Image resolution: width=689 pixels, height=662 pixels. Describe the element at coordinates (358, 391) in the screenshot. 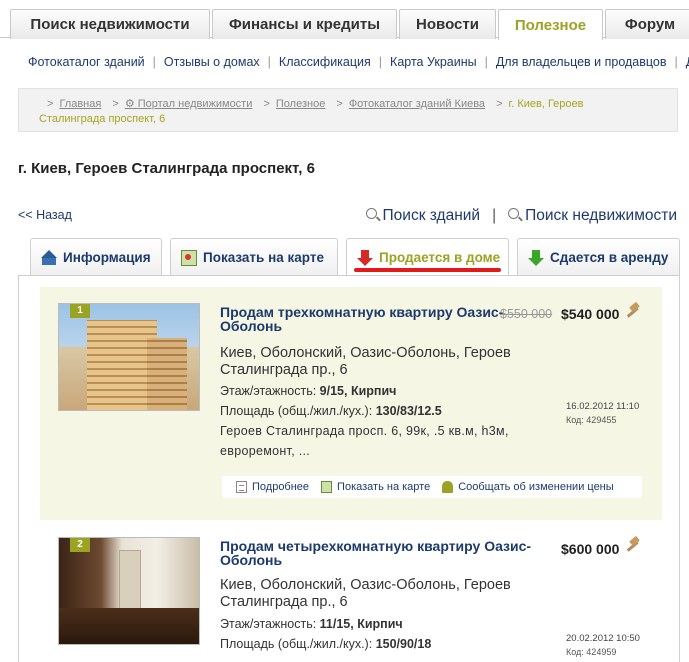

I see `floor-value: 9/15, Кирпич` at that location.